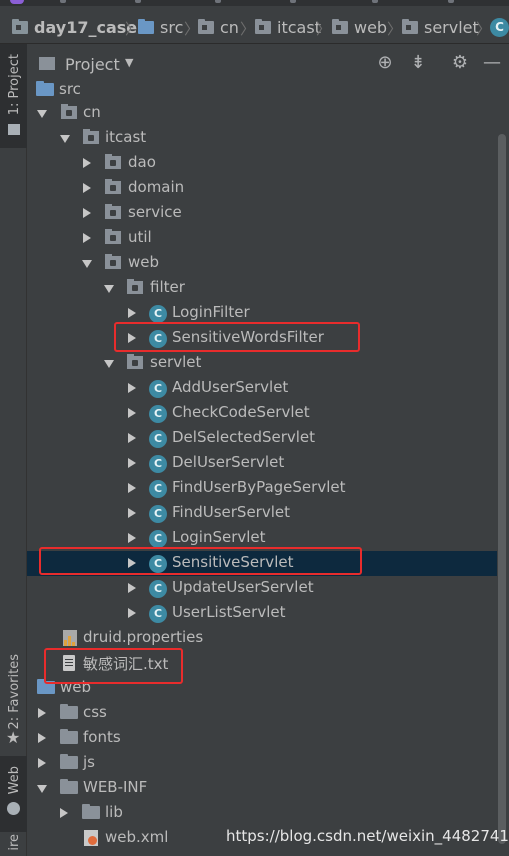 The height and width of the screenshot is (856, 509). What do you see at coordinates (262, 163) in the screenshot?
I see `tree-item-dao: dao` at bounding box center [262, 163].